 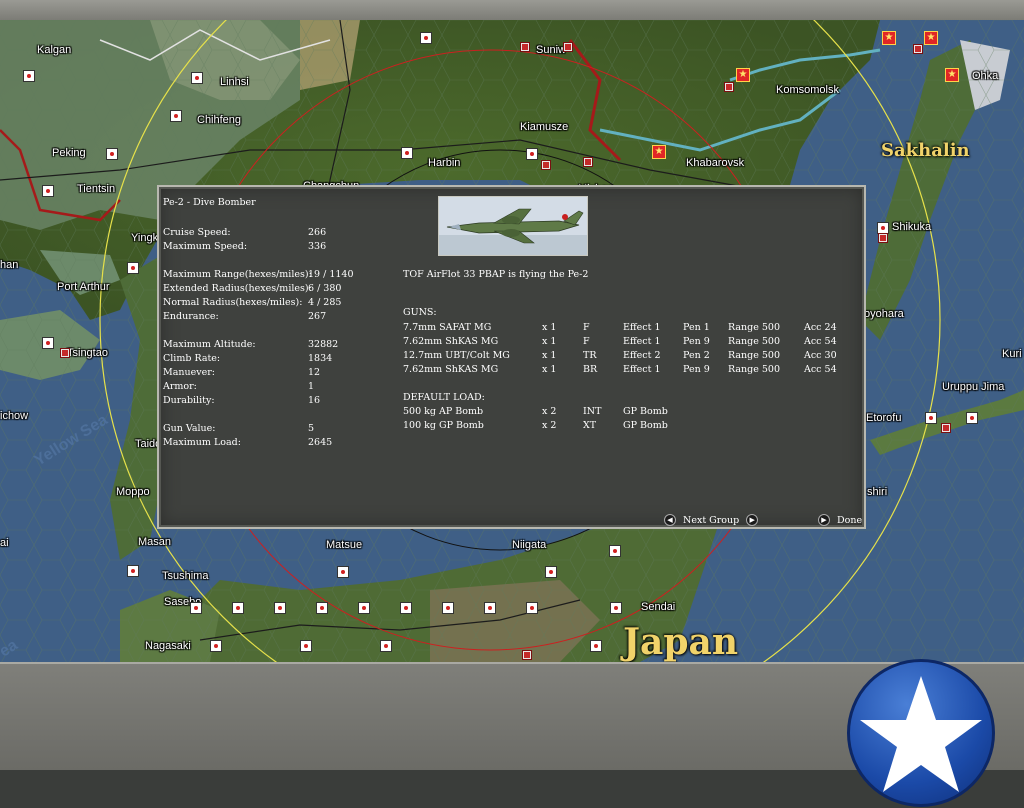 I want to click on arrow-left-icon: ◀, so click(x=670, y=520).